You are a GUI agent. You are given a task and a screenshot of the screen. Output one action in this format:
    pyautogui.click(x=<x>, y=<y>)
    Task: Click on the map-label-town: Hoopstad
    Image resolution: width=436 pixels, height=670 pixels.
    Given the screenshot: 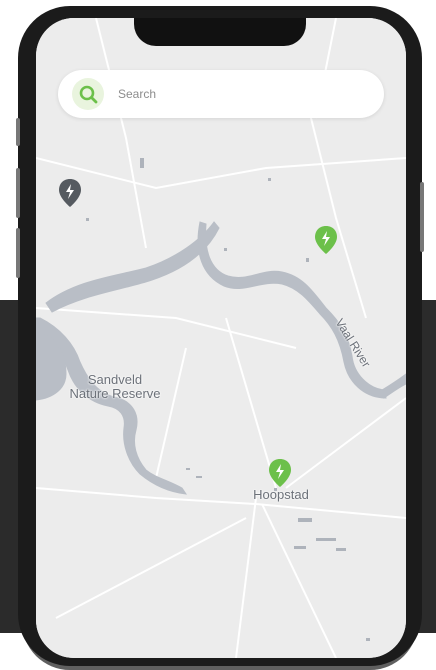 What is the action you would take?
    pyautogui.click(x=281, y=494)
    